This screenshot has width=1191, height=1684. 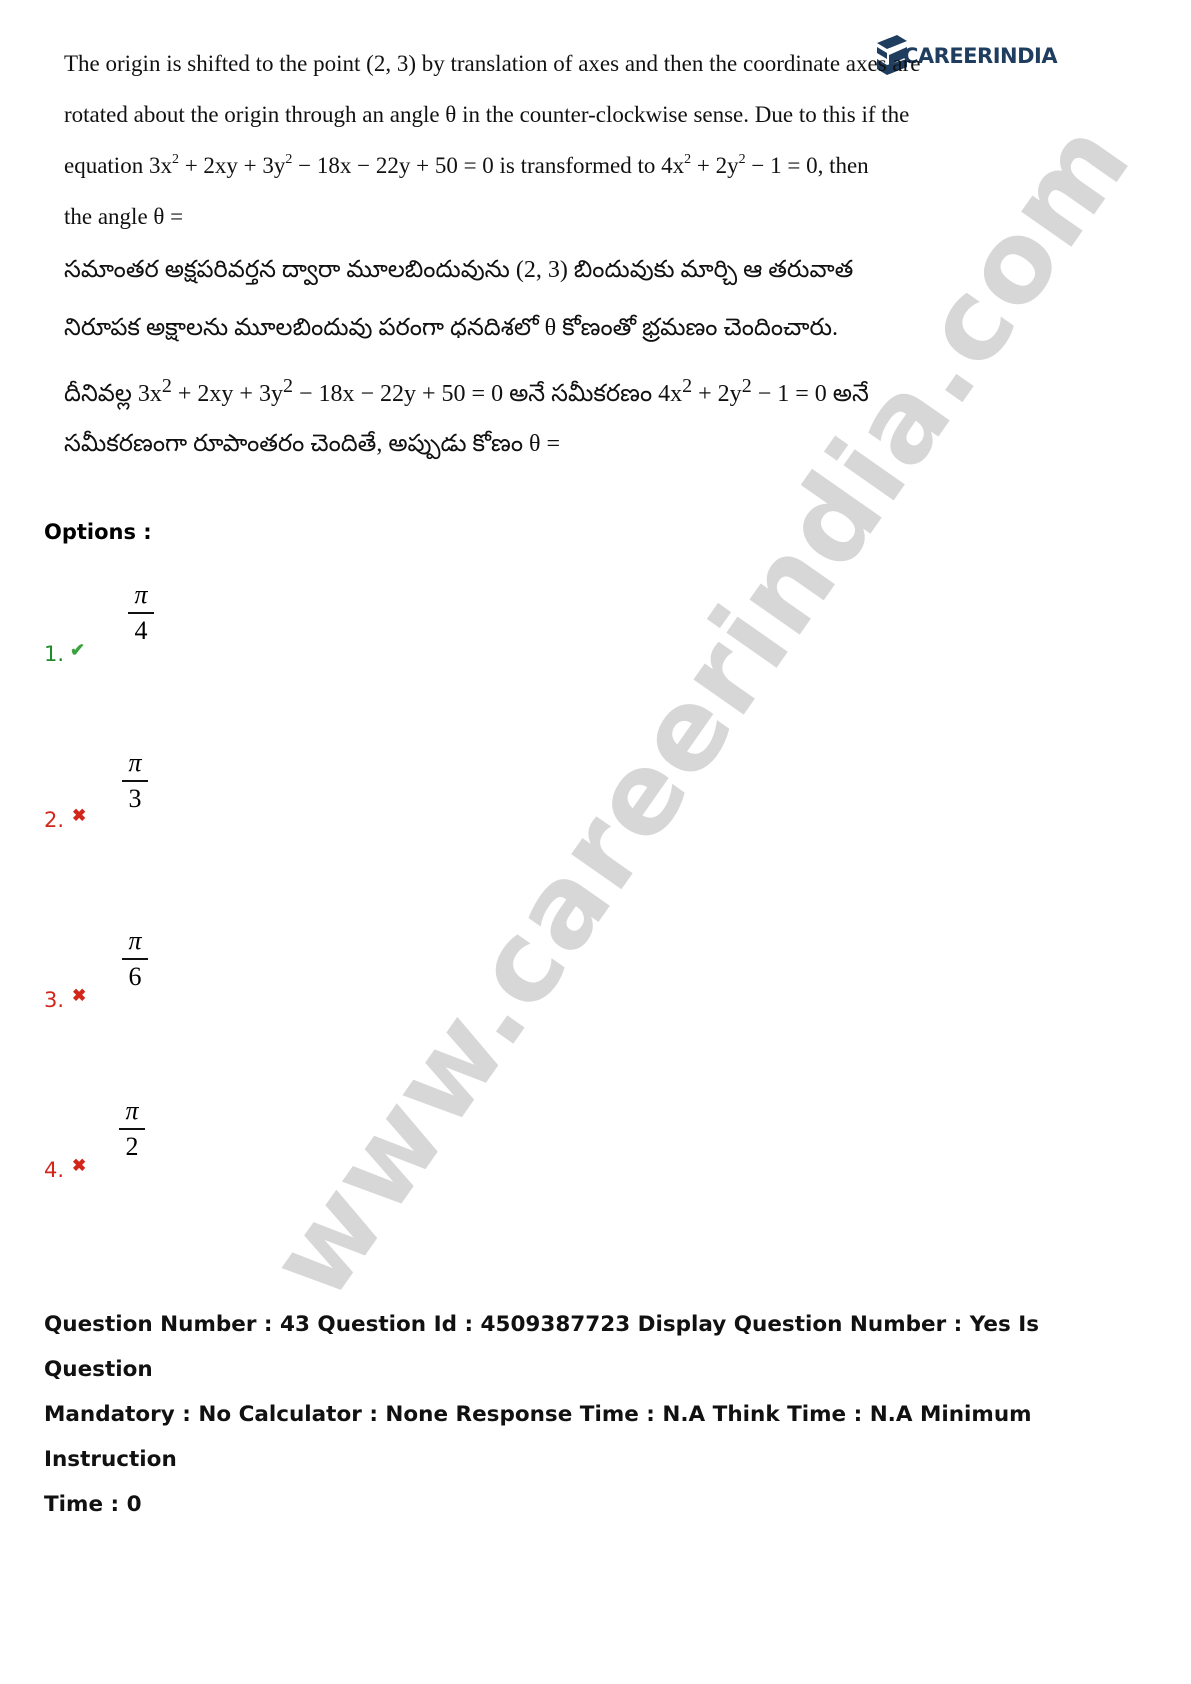 What do you see at coordinates (54, 1170) in the screenshot?
I see `option-number: 4.` at bounding box center [54, 1170].